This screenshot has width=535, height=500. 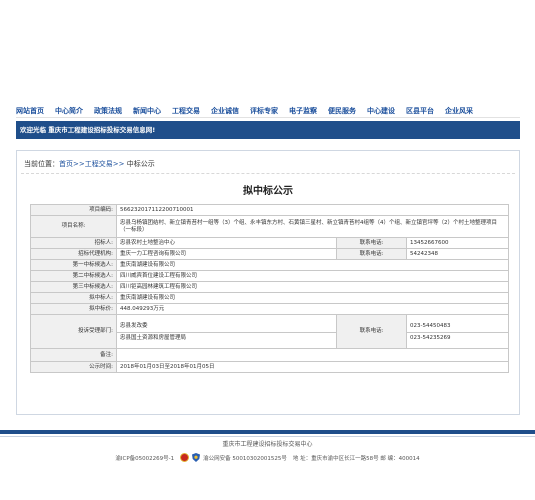 I want to click on tenderer-phone-label: 联系电话:, so click(x=371, y=243).